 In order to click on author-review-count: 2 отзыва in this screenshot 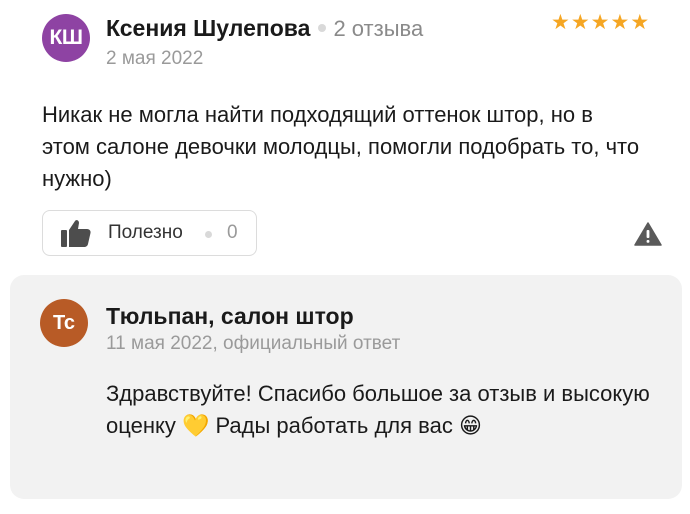, I will do `click(378, 28)`.